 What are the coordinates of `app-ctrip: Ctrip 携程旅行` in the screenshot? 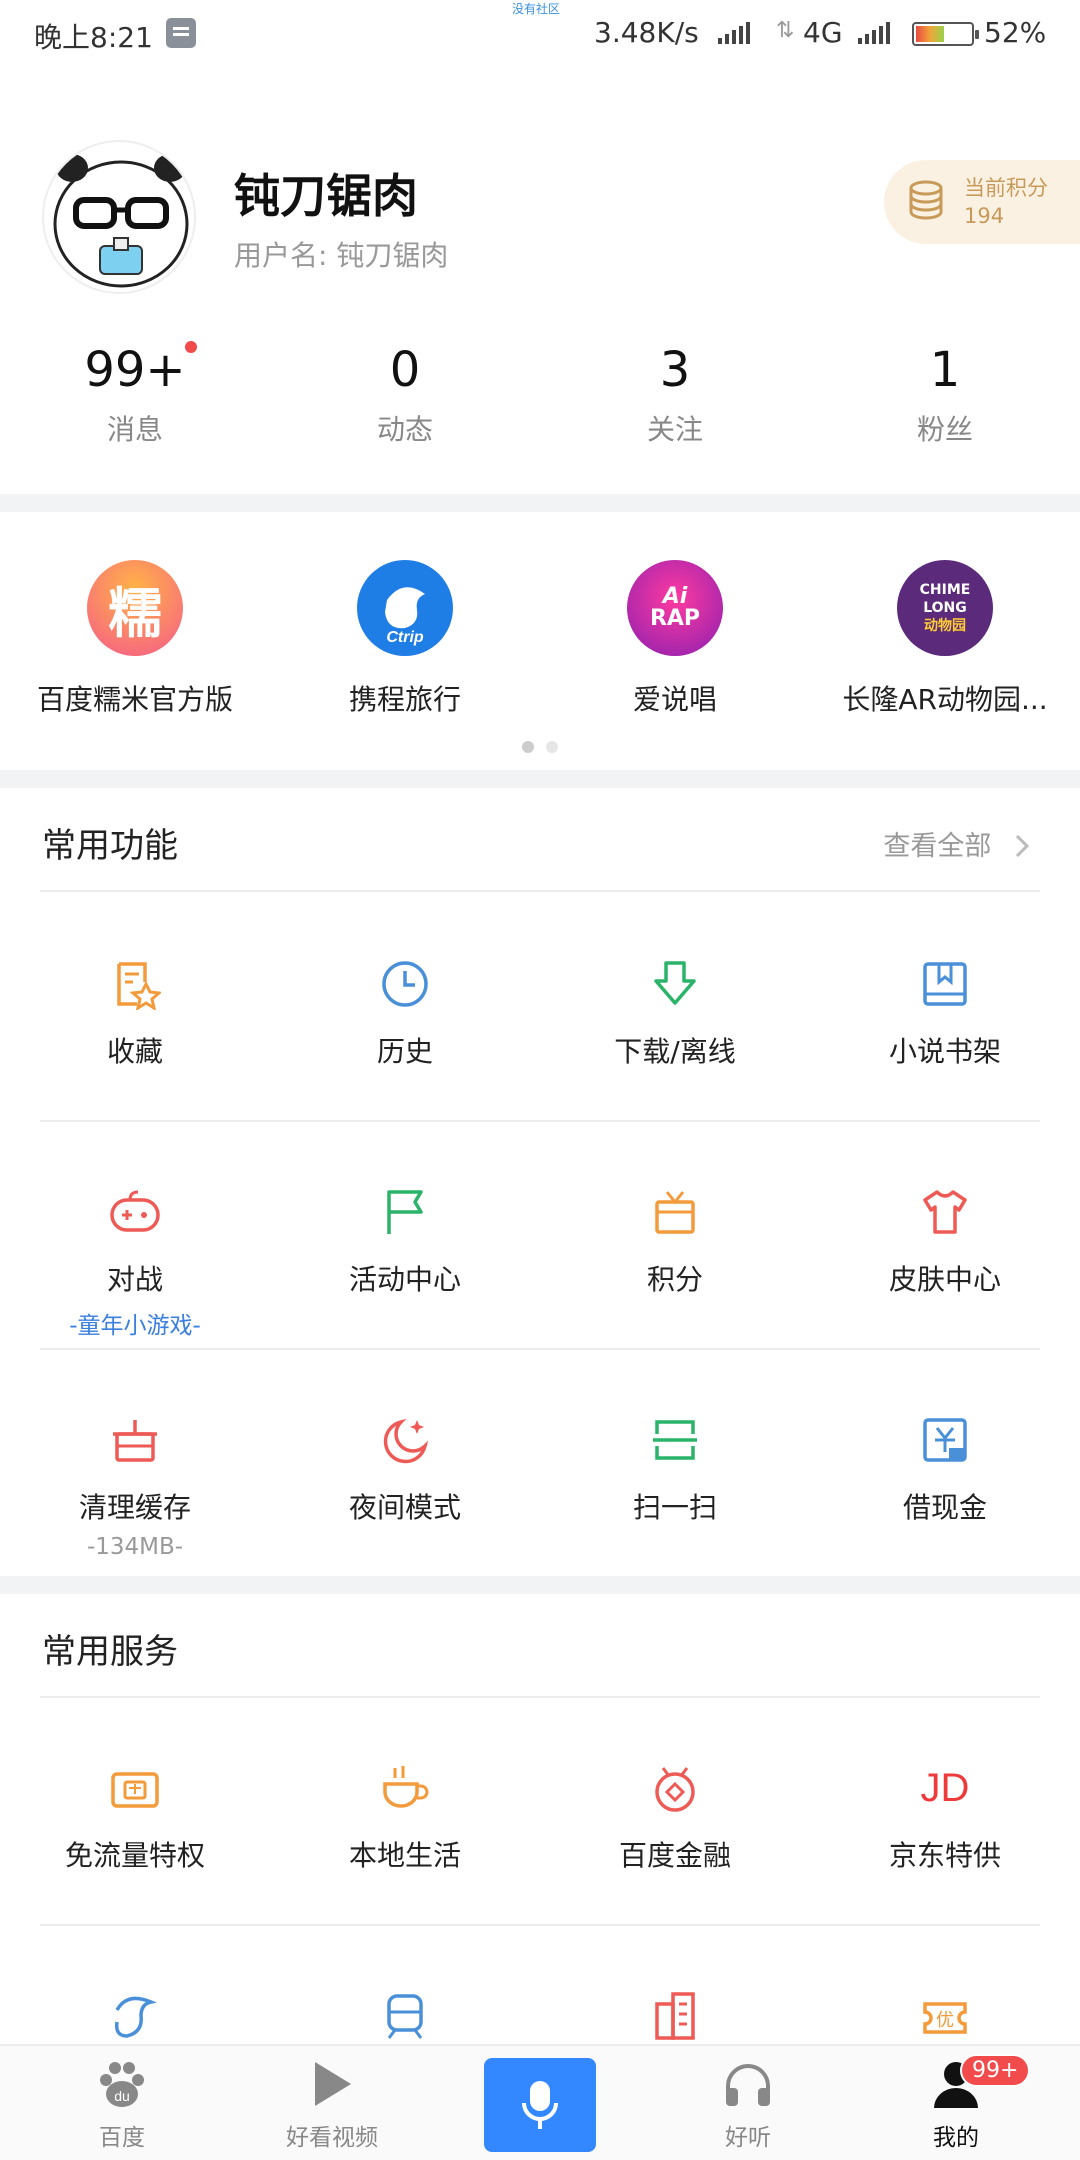 It's located at (405, 639).